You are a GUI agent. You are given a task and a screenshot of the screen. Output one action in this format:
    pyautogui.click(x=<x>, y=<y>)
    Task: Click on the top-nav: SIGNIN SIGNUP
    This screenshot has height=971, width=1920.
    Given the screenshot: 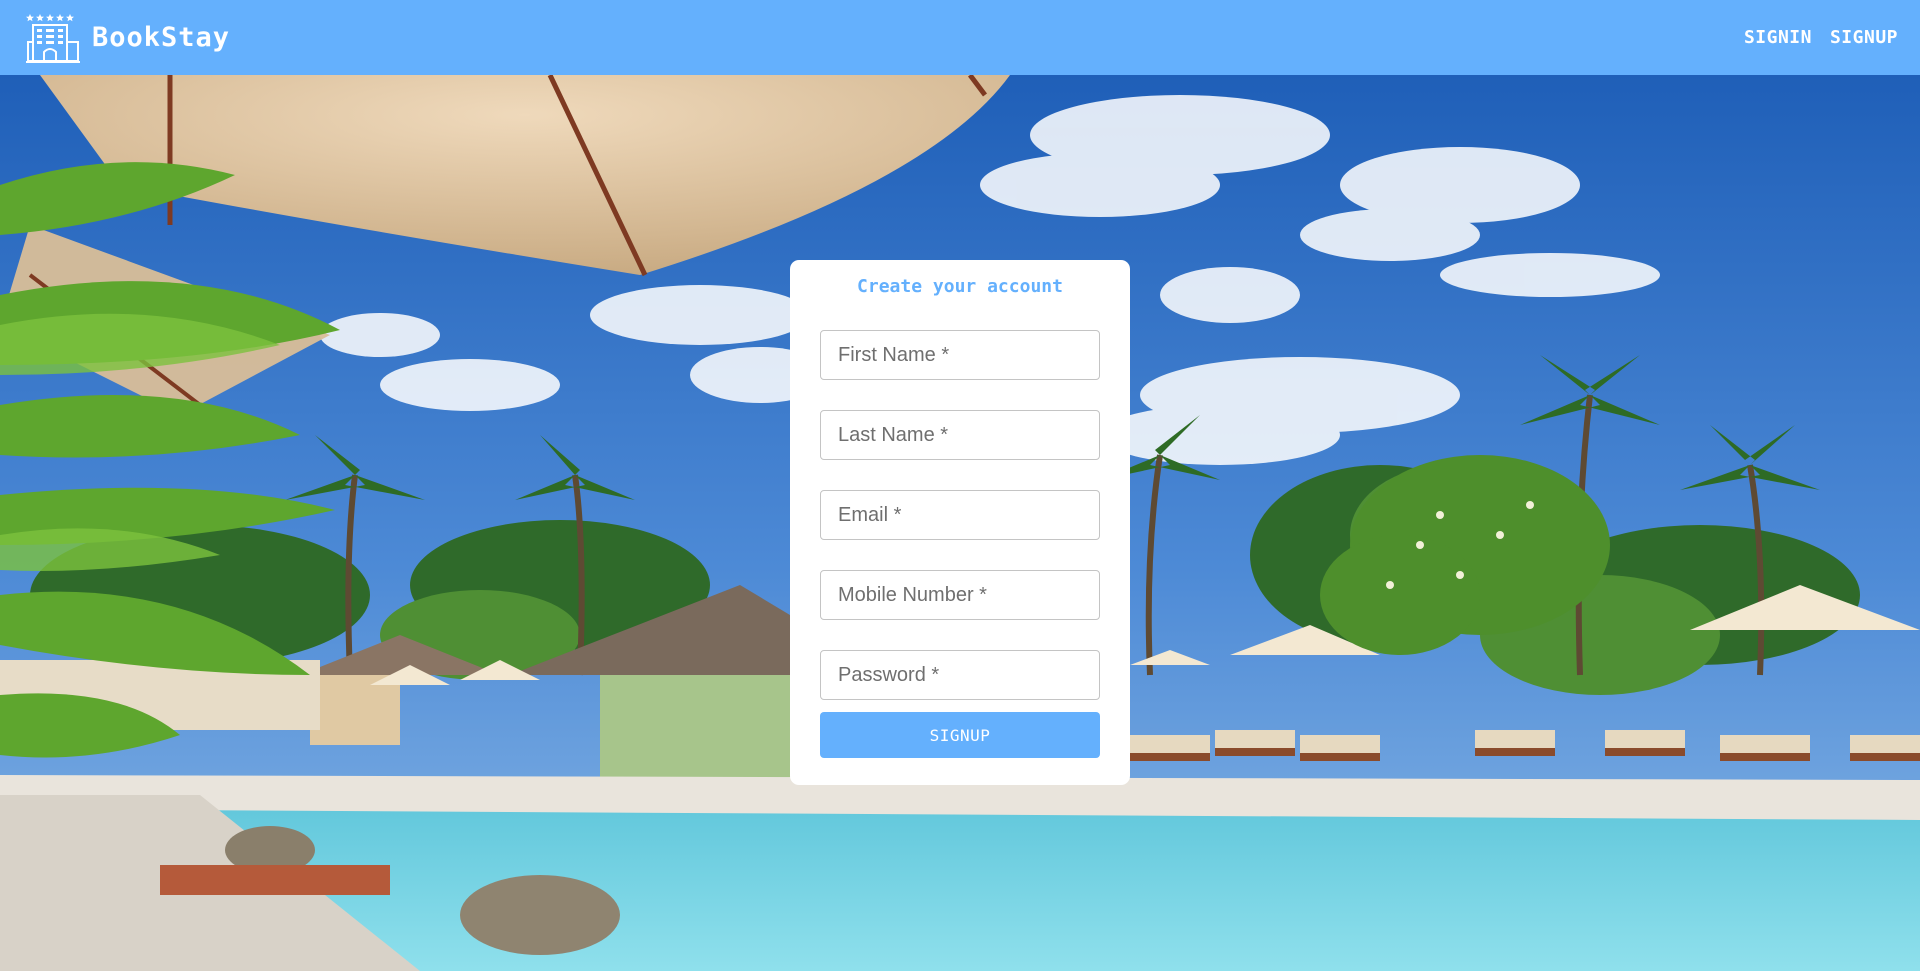 What is the action you would take?
    pyautogui.click(x=1821, y=37)
    